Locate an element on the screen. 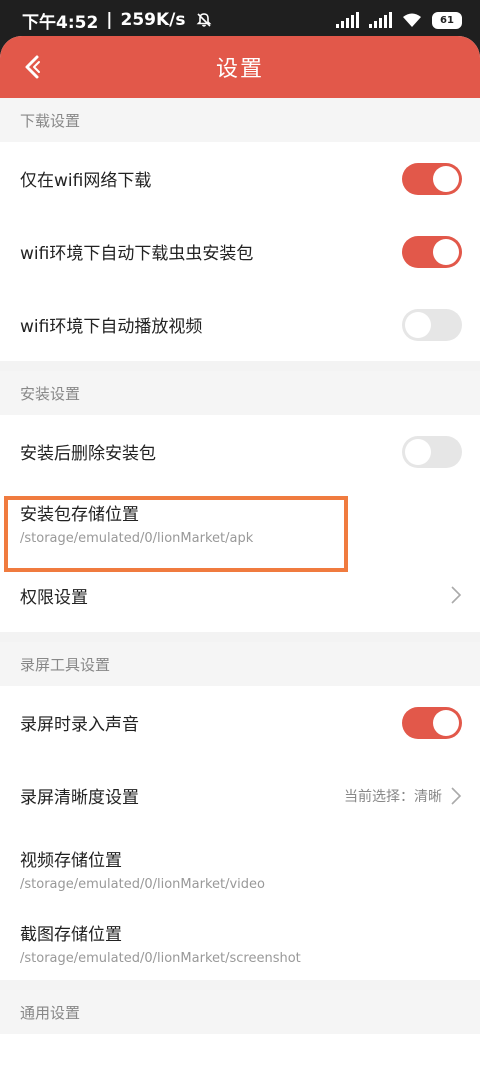 The image size is (480, 1067). app-header: 设置 is located at coordinates (240, 67).